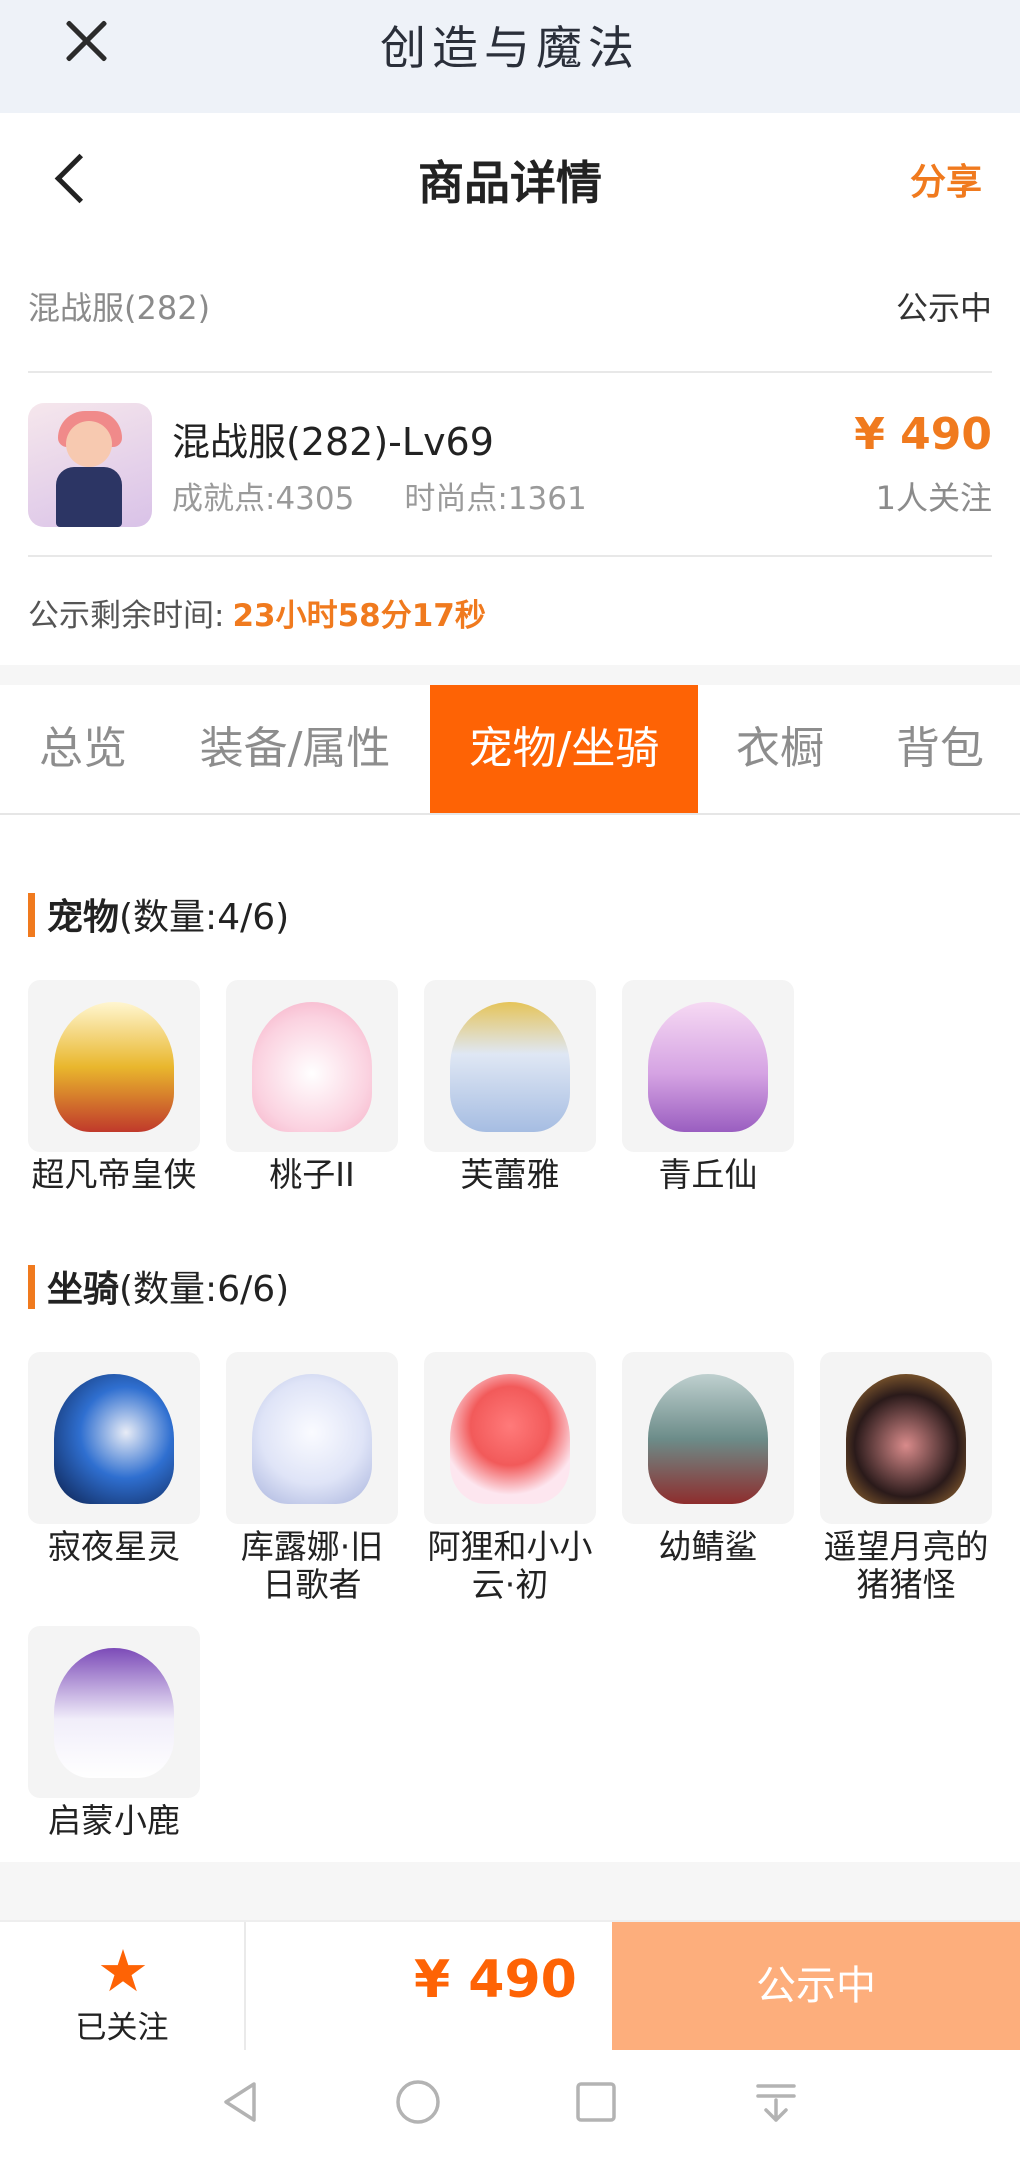 Image resolution: width=1020 pixels, height=2160 pixels. Describe the element at coordinates (510, 305) in the screenshot. I see `server-row: 混战服(282) 公示中` at that location.